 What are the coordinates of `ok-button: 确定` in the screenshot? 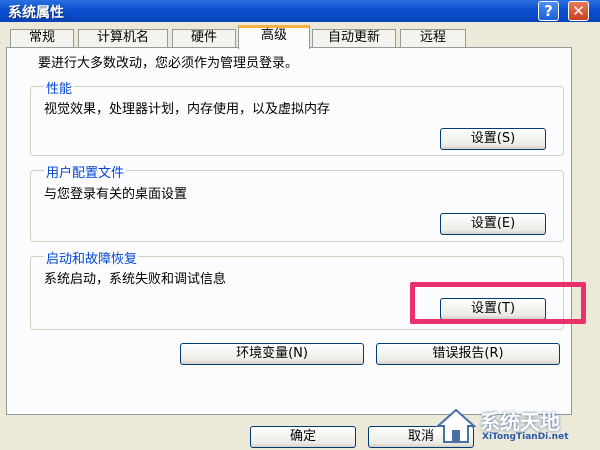 It's located at (303, 437).